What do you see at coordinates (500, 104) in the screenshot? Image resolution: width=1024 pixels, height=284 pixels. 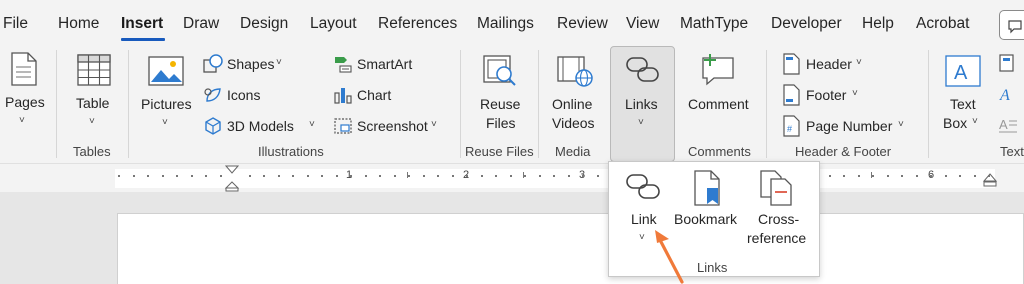 I see `reuse-label-1: Reuse` at bounding box center [500, 104].